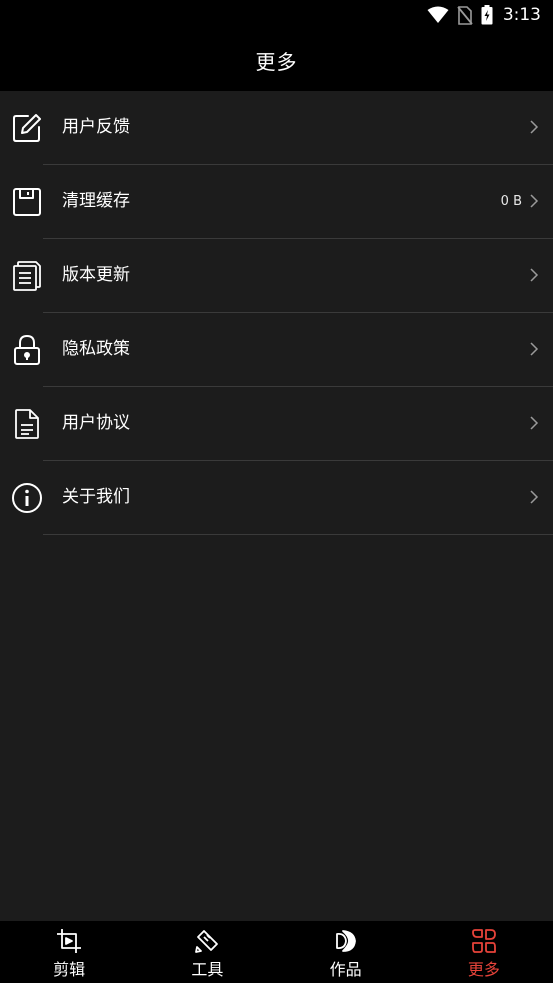 The image size is (553, 983). What do you see at coordinates (276, 128) in the screenshot?
I see `menu-item-feedback: 用户反馈` at bounding box center [276, 128].